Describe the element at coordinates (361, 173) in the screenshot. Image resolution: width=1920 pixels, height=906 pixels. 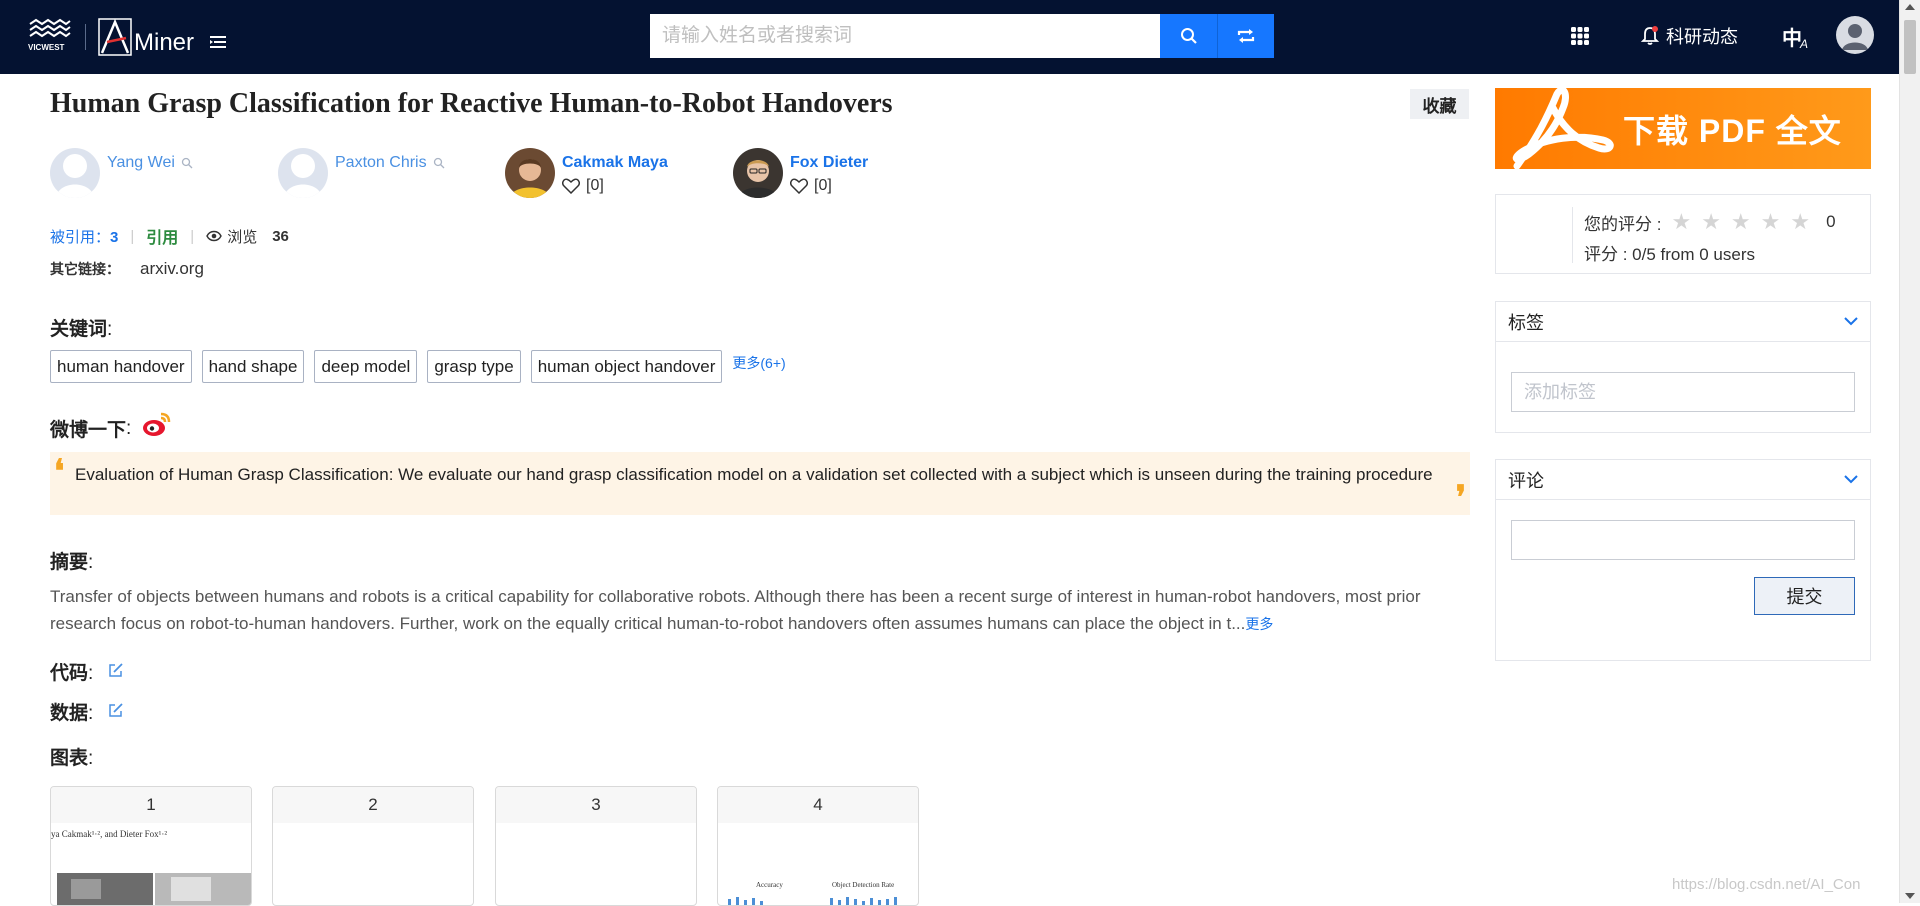
I see `author-item: Paxton Chris` at that location.